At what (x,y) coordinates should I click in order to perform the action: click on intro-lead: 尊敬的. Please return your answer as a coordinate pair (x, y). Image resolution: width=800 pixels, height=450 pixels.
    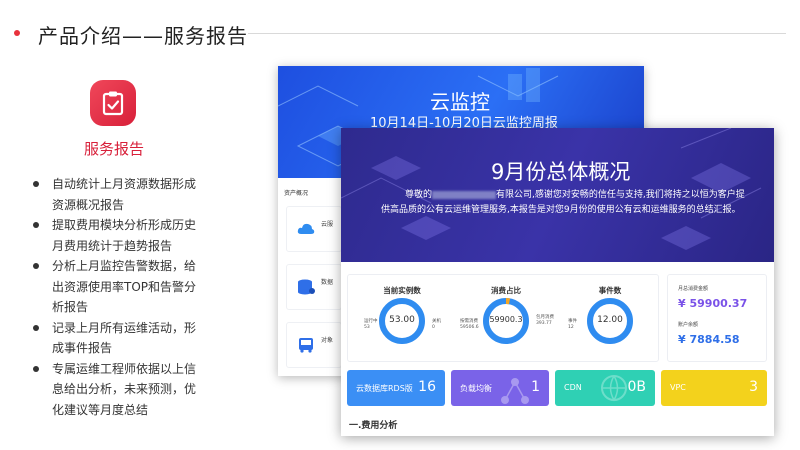
    Looking at the image, I should click on (419, 195).